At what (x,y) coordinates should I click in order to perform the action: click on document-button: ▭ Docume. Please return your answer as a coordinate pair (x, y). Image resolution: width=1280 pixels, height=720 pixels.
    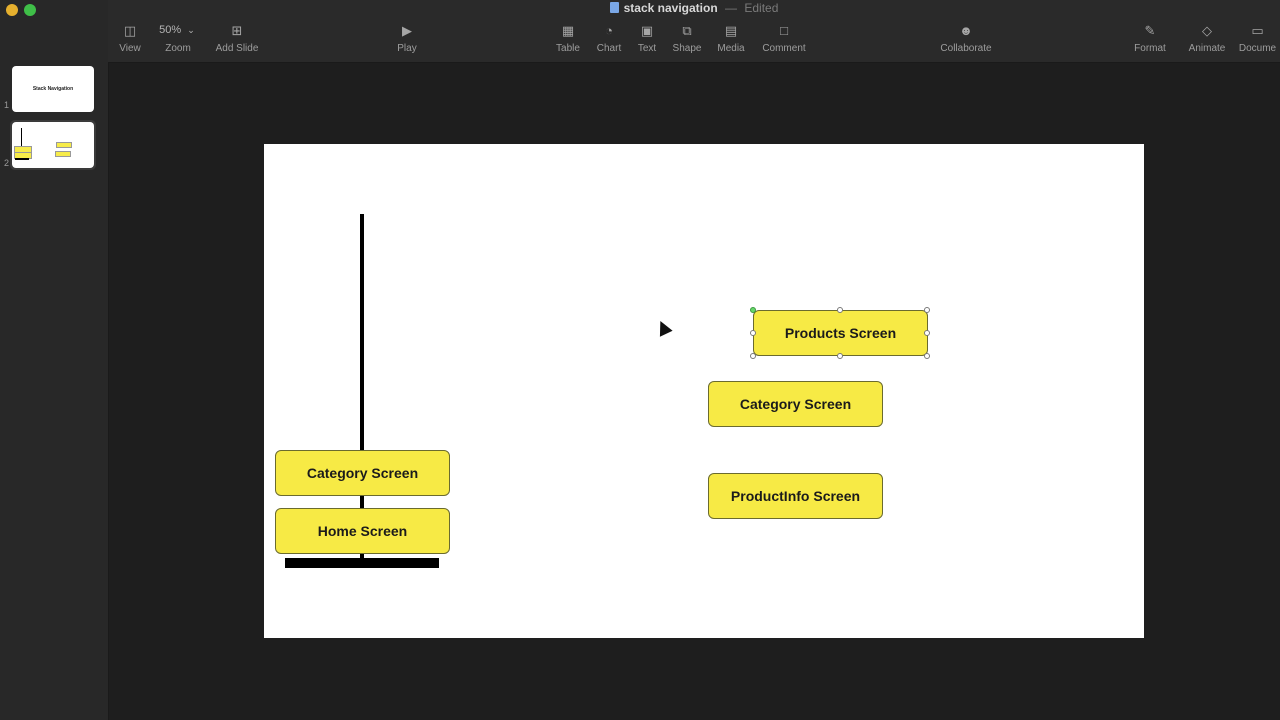
    Looking at the image, I should click on (1257, 38).